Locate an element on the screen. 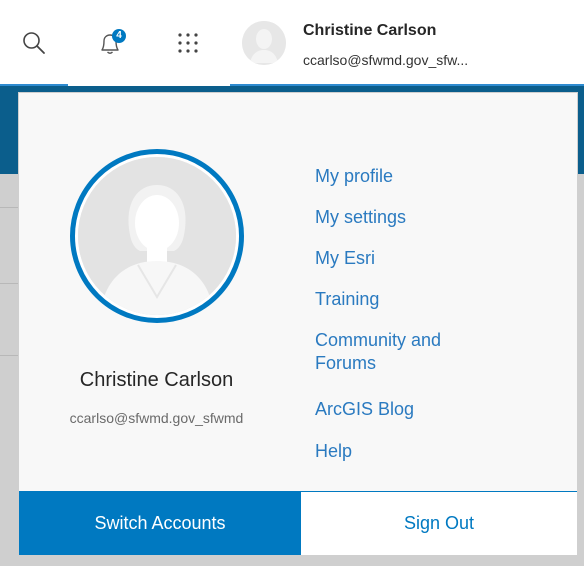 This screenshot has width=584, height=566. profile-name: Christine Carlson is located at coordinates (156, 380).